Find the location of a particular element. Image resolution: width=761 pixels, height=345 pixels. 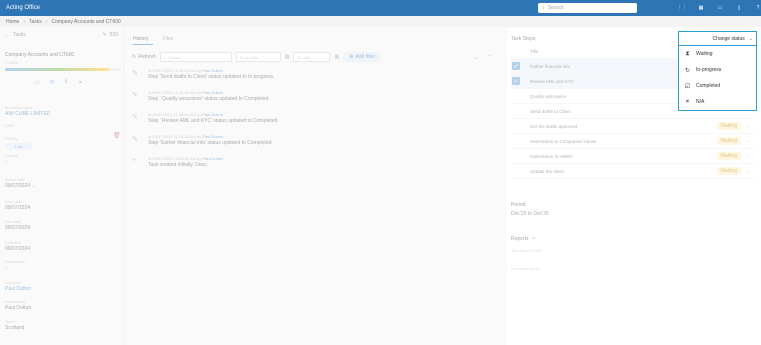

report-name: Tax return CT600 is located at coordinates (526, 250).